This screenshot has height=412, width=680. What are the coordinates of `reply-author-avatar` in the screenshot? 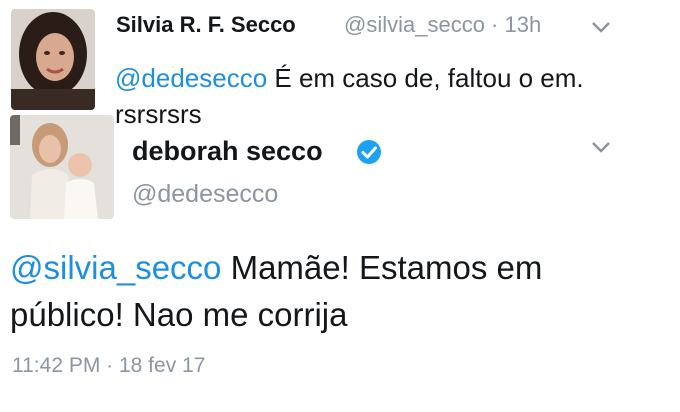 It's located at (53, 59).